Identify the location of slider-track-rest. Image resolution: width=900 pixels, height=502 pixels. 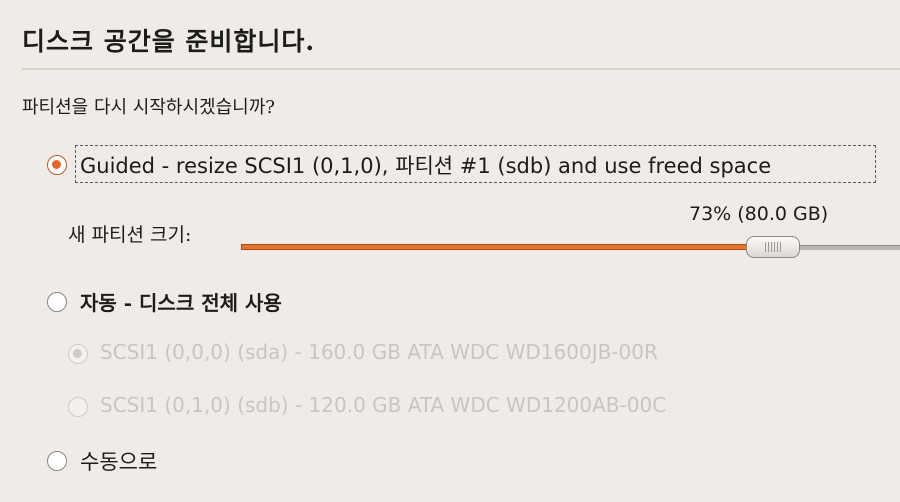
(848, 247).